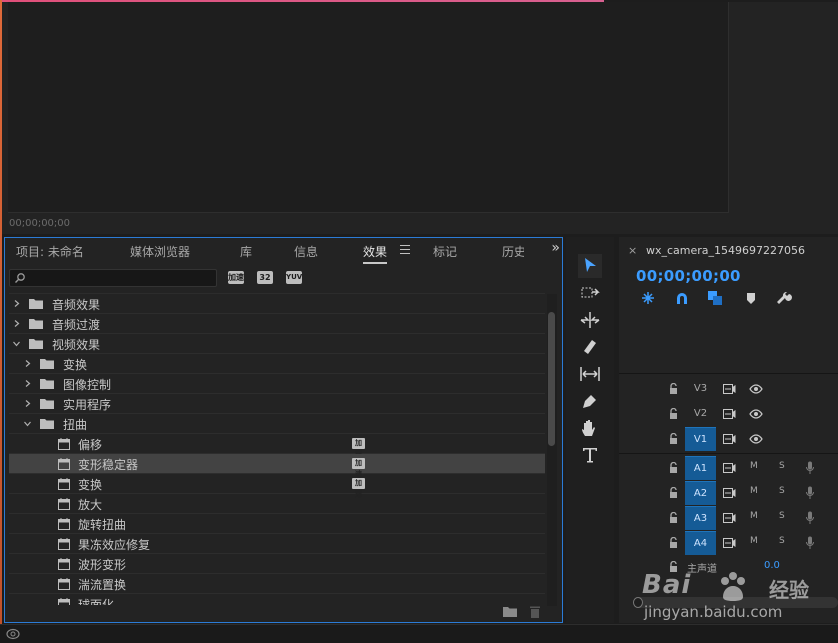  Describe the element at coordinates (590, 401) in the screenshot. I see `pen-tool` at that location.